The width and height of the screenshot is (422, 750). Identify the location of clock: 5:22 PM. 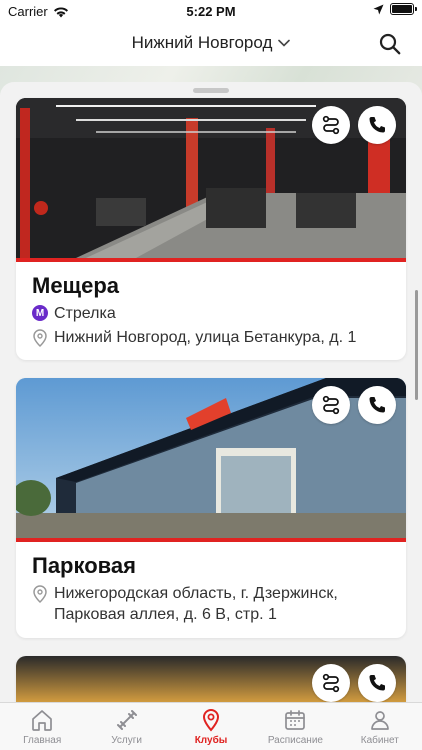
(211, 11).